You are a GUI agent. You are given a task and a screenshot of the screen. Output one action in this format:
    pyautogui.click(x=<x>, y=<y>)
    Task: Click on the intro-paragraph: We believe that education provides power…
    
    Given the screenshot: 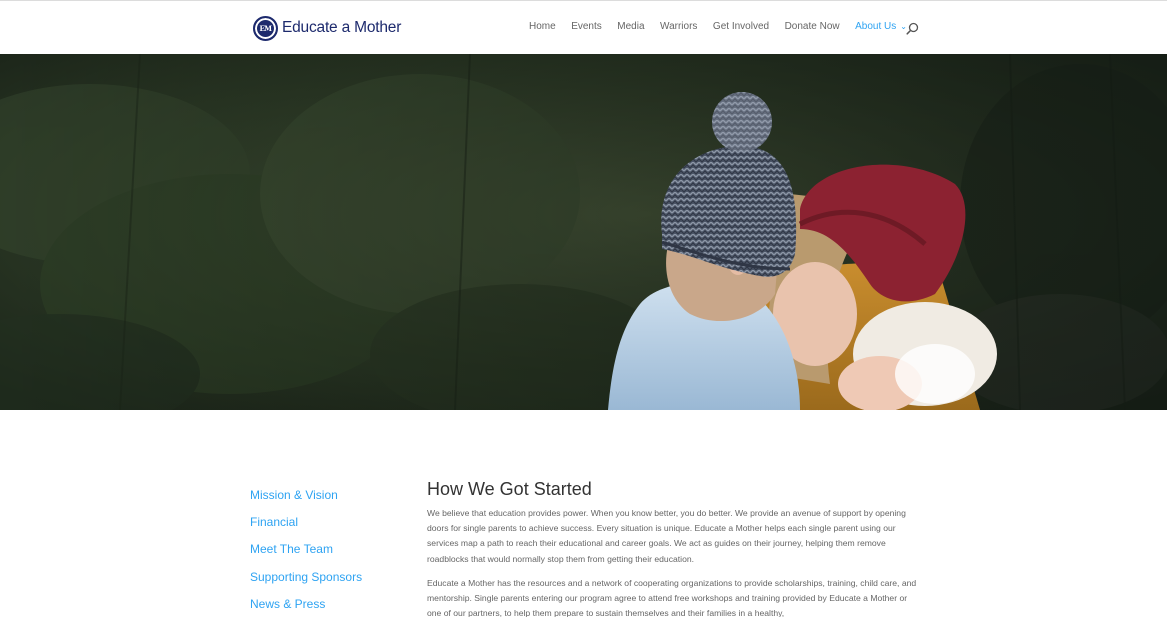 What is the action you would take?
    pyautogui.click(x=666, y=536)
    